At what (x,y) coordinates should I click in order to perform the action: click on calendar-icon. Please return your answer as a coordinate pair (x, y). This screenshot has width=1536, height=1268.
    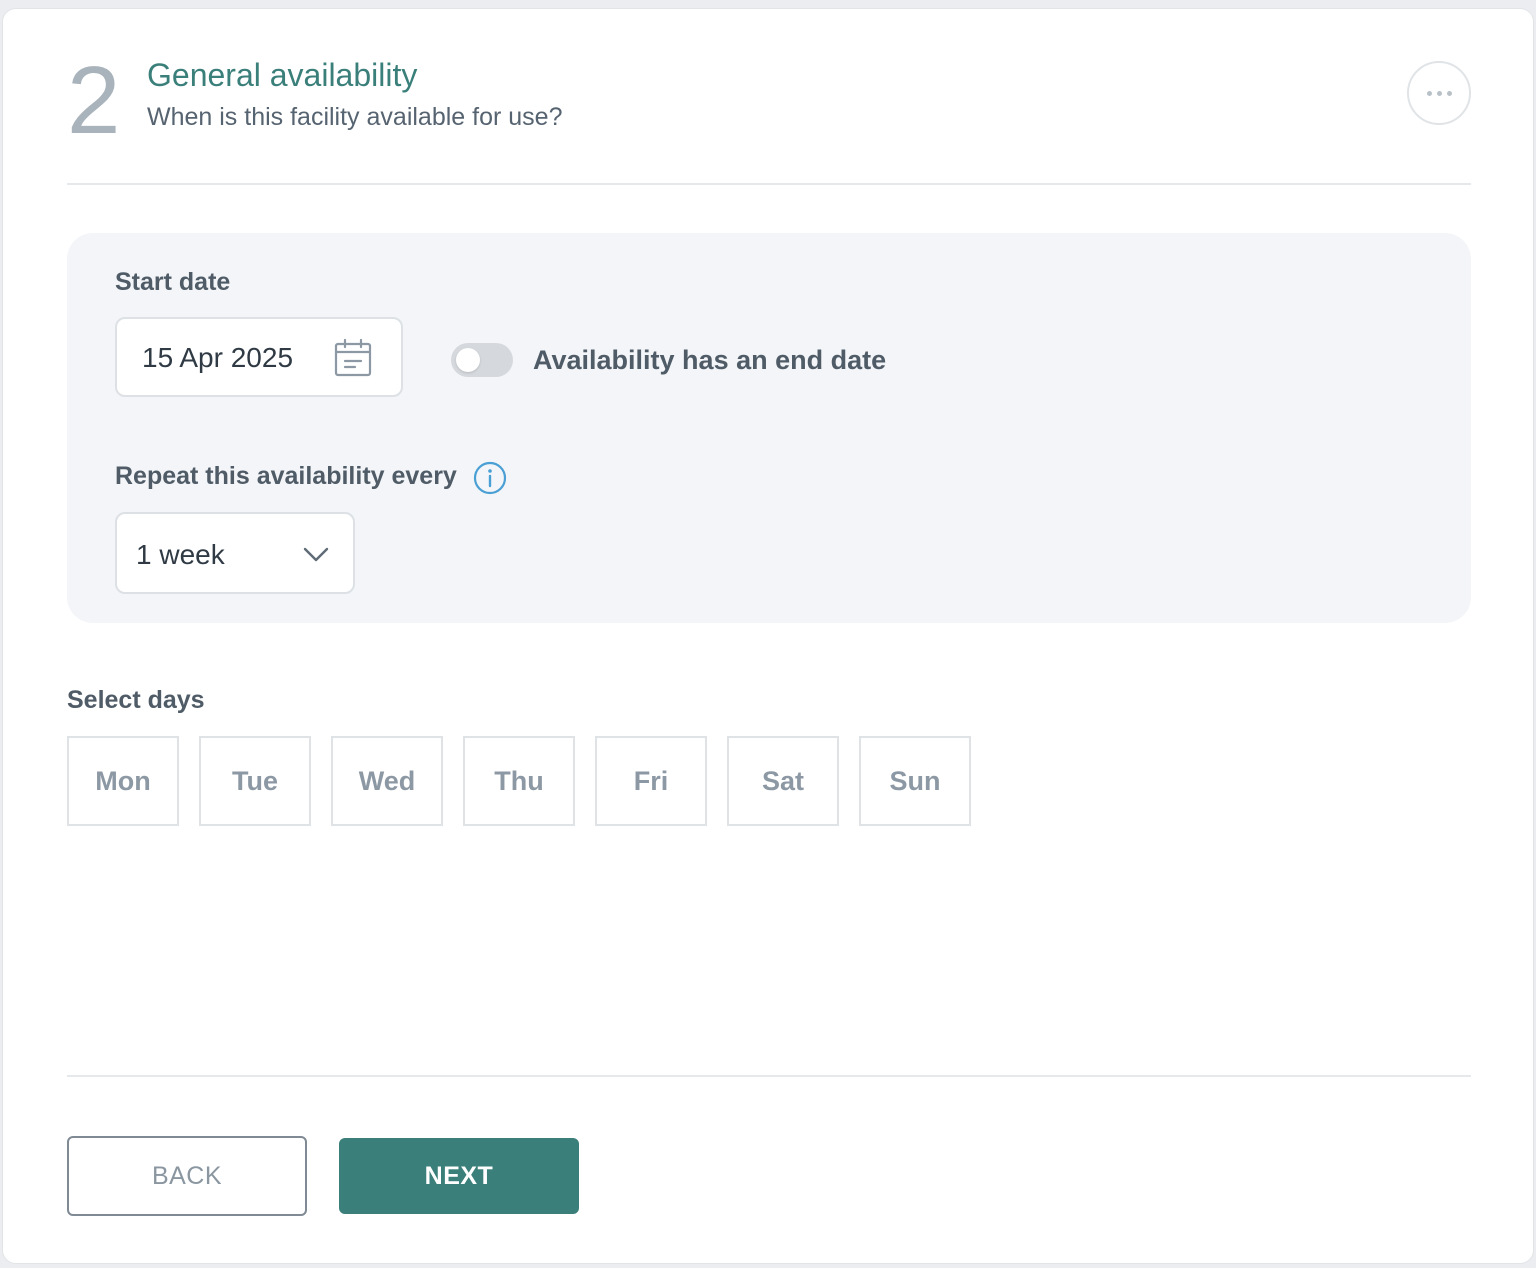
    Looking at the image, I should click on (353, 358).